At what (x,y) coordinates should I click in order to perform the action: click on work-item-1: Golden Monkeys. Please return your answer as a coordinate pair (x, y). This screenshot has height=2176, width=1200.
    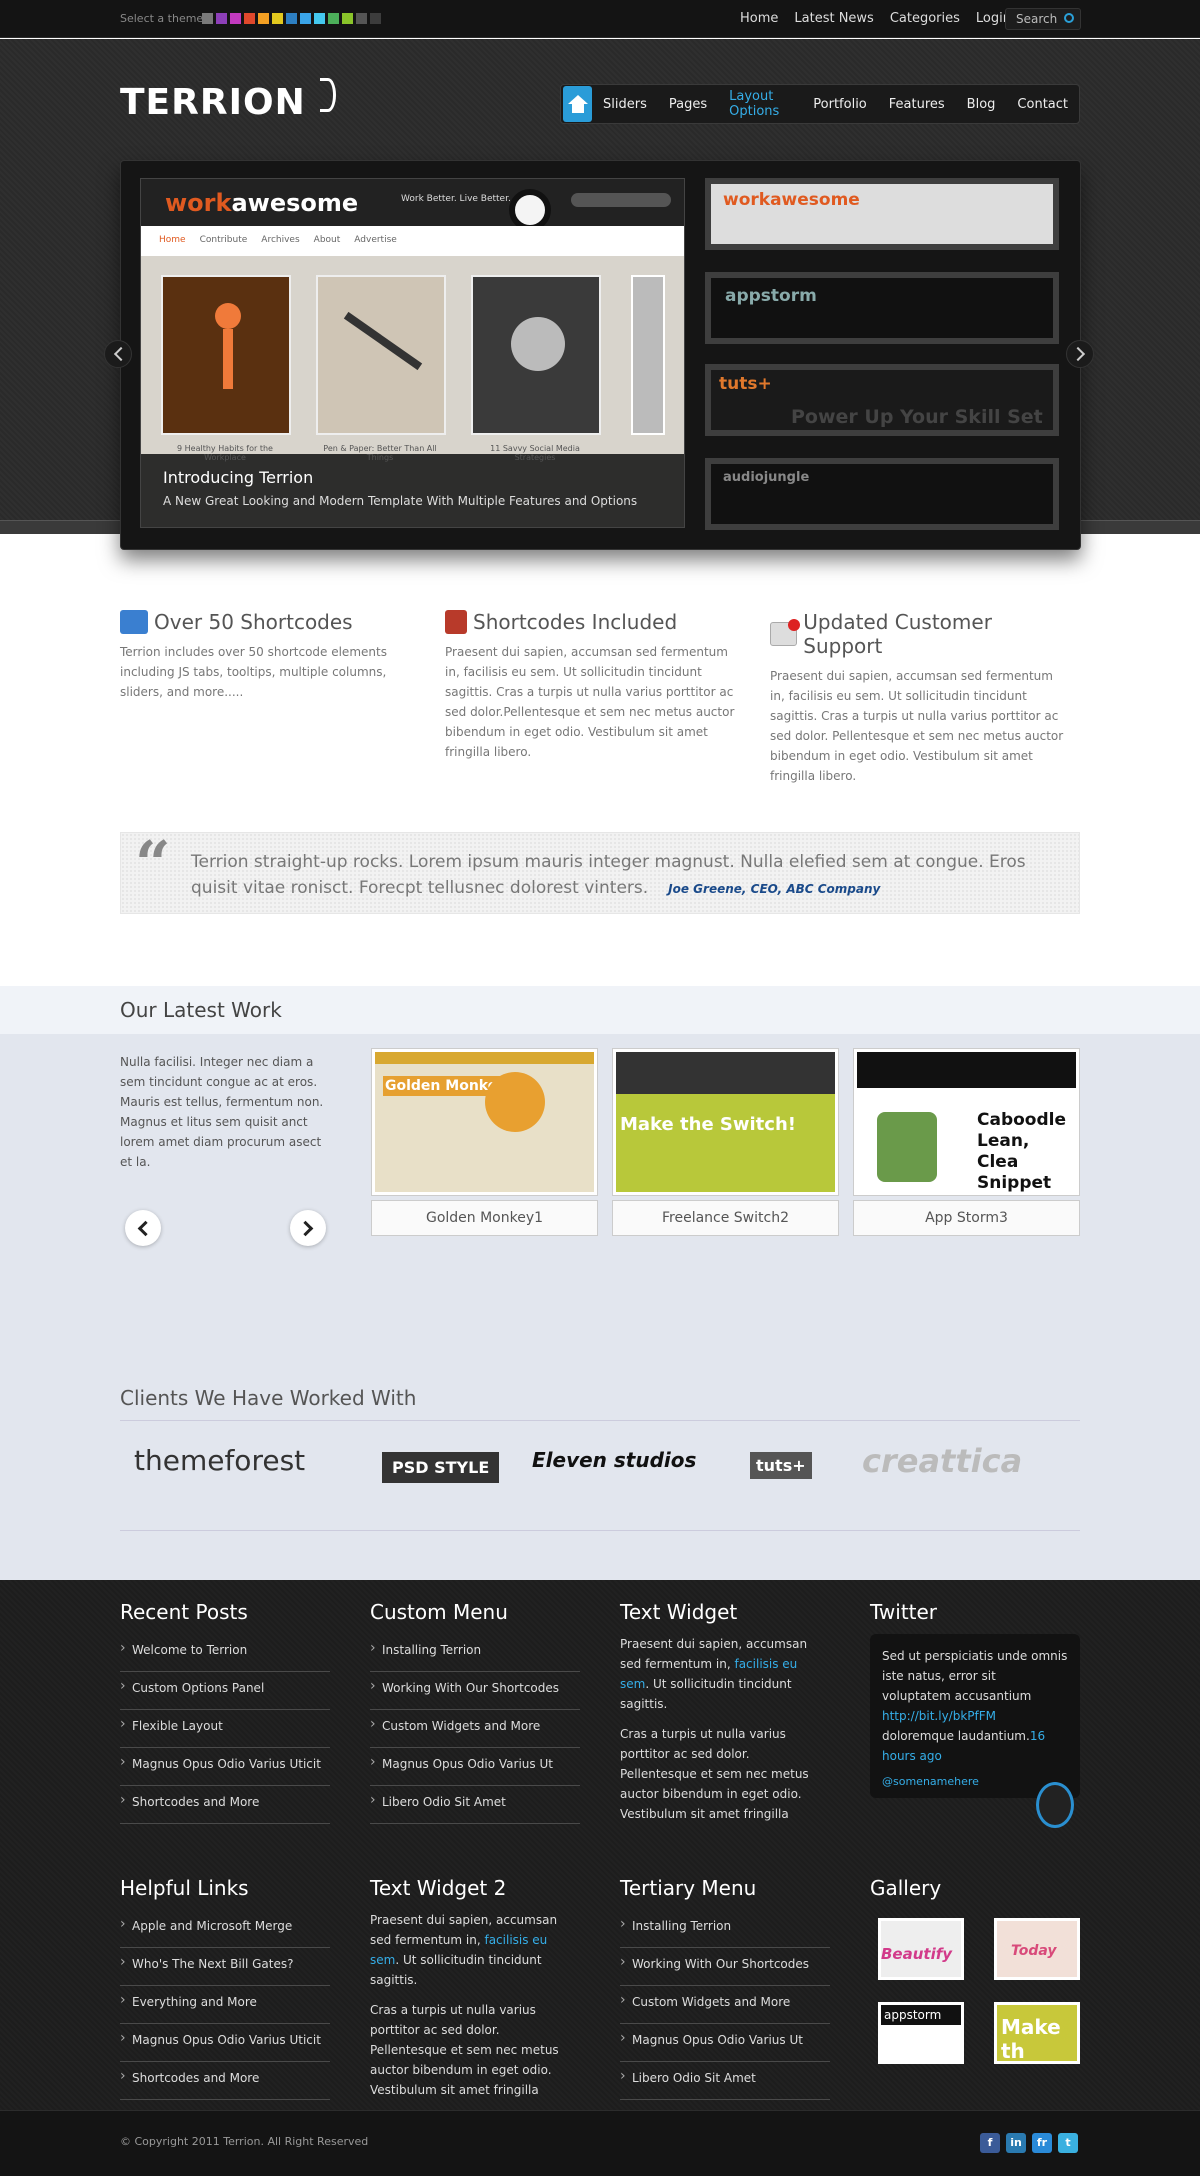
    Looking at the image, I should click on (484, 1122).